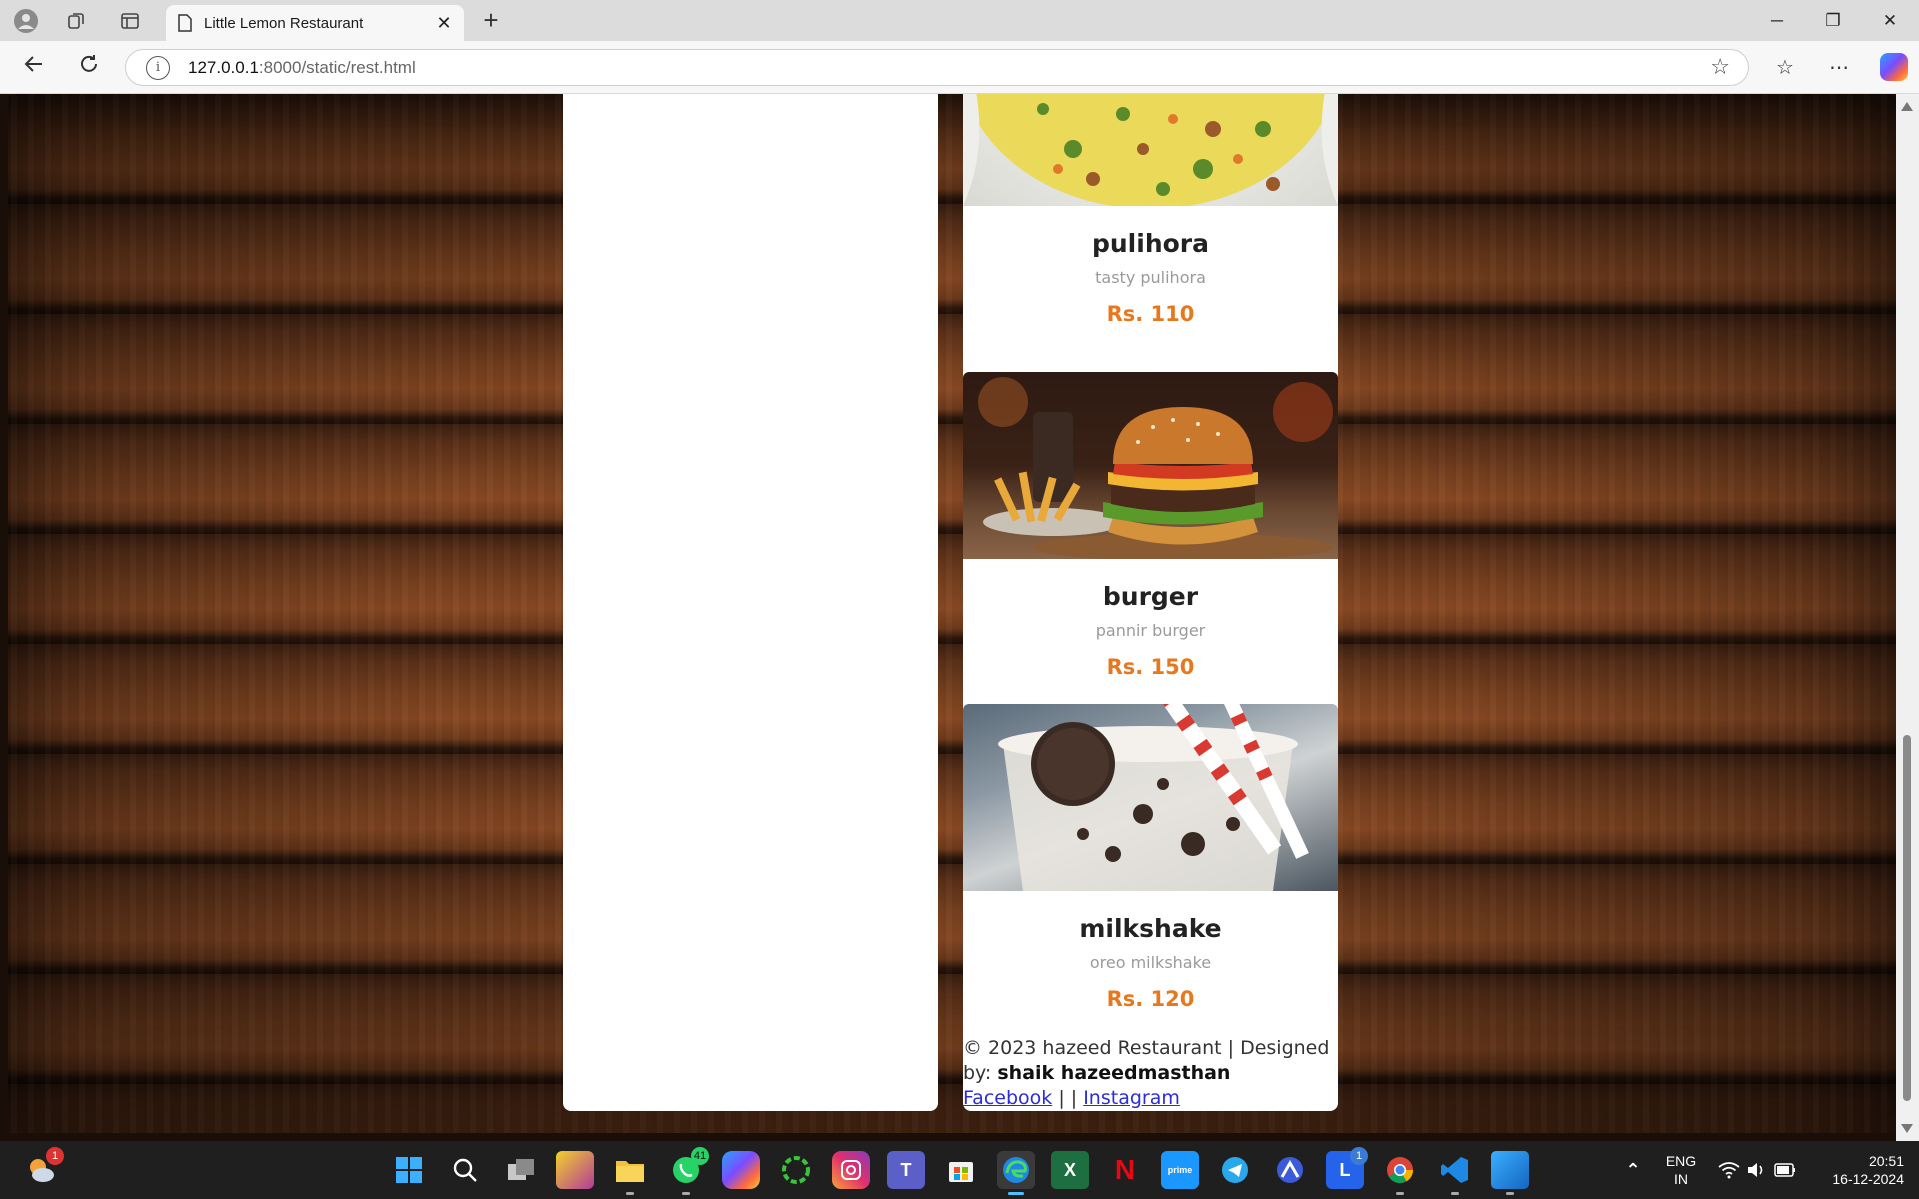 Image resolution: width=1919 pixels, height=1199 pixels. What do you see at coordinates (1347, 1168) in the screenshot?
I see `l-app-icon: L 1` at bounding box center [1347, 1168].